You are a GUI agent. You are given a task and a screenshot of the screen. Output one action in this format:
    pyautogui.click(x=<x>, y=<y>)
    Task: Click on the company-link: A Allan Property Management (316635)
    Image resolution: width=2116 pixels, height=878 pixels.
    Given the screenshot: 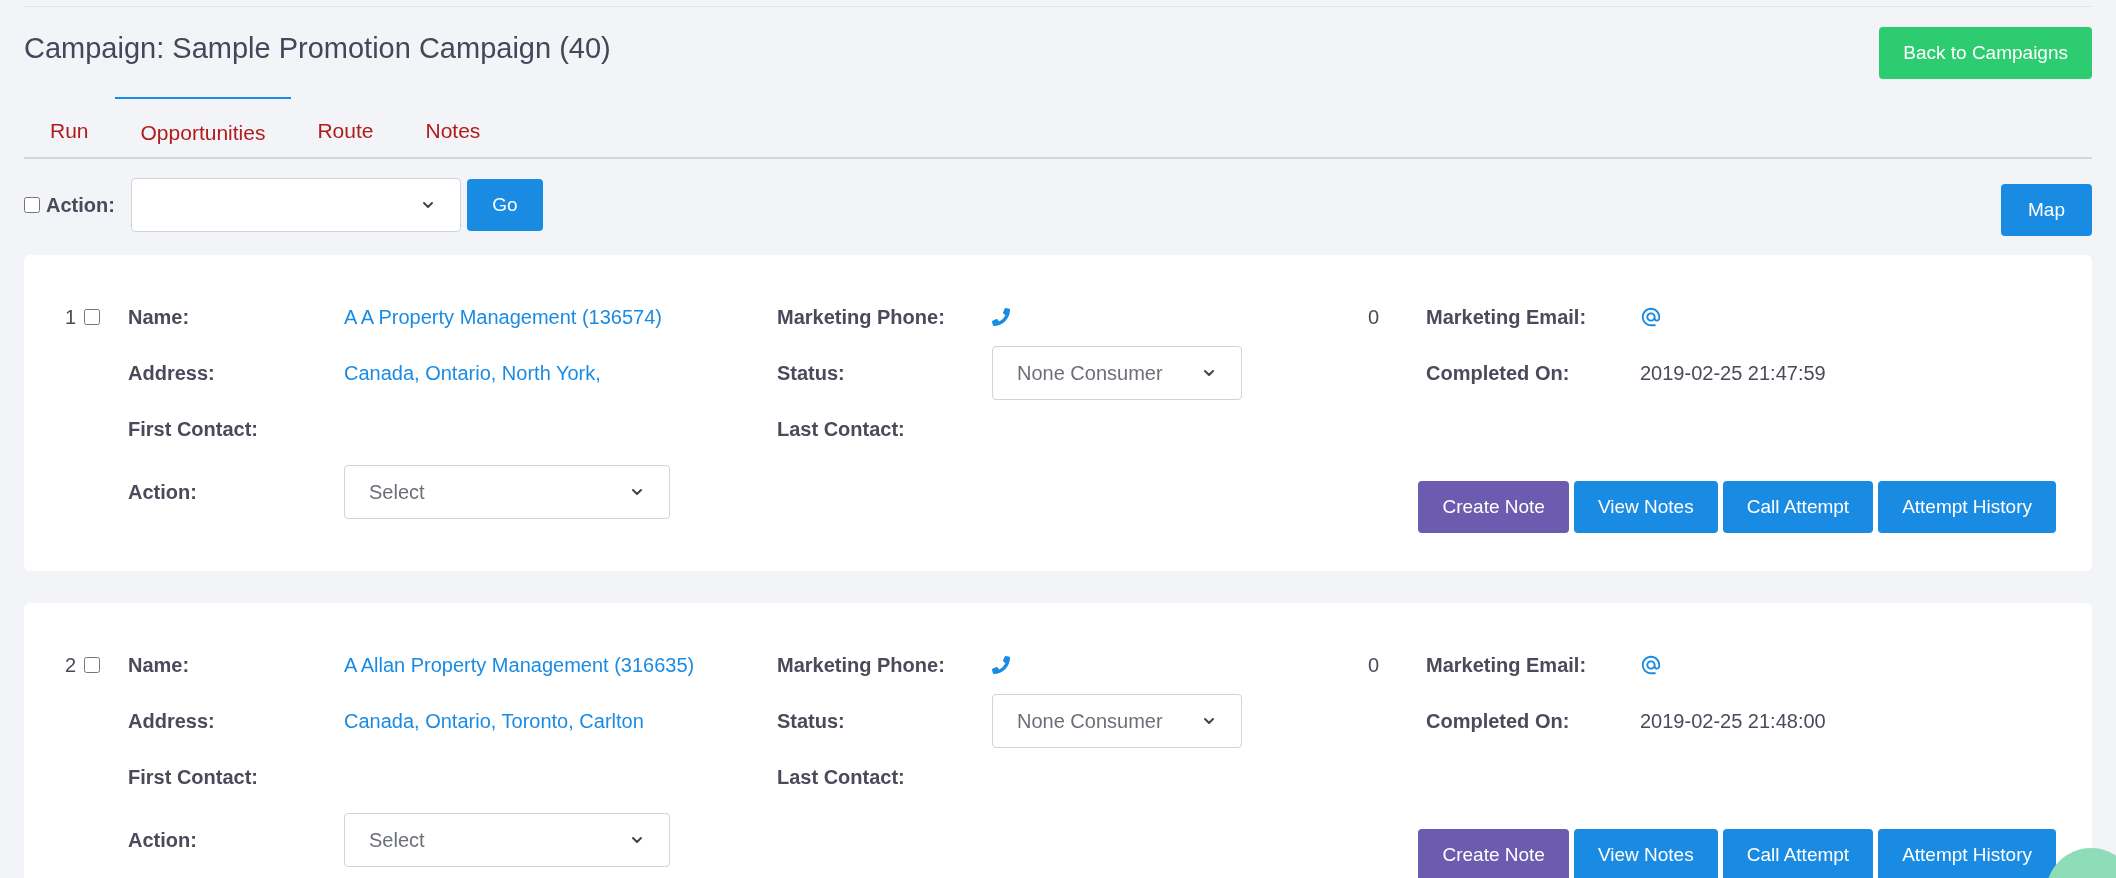 What is the action you would take?
    pyautogui.click(x=560, y=665)
    